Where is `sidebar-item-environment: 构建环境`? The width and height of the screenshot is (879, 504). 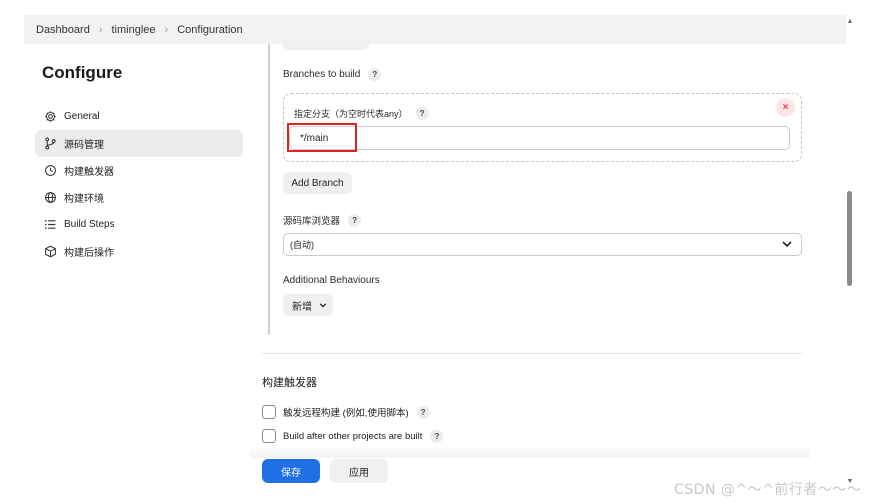
sidebar-item-environment: 构建环境 is located at coordinates (139, 197).